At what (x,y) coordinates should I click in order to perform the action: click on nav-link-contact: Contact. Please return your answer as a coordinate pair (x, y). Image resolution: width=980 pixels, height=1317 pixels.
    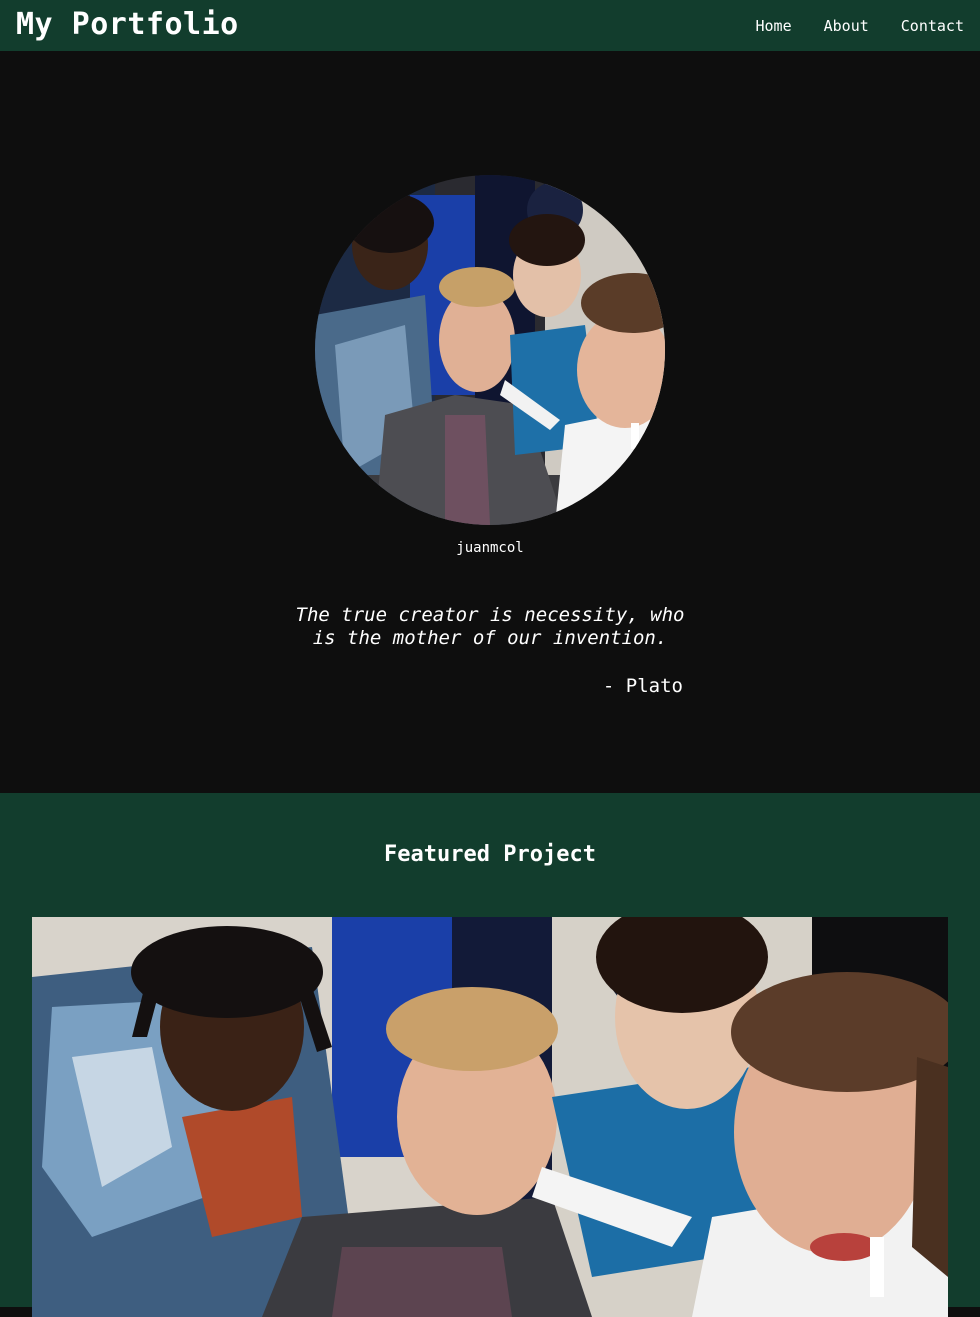
    Looking at the image, I should click on (932, 26).